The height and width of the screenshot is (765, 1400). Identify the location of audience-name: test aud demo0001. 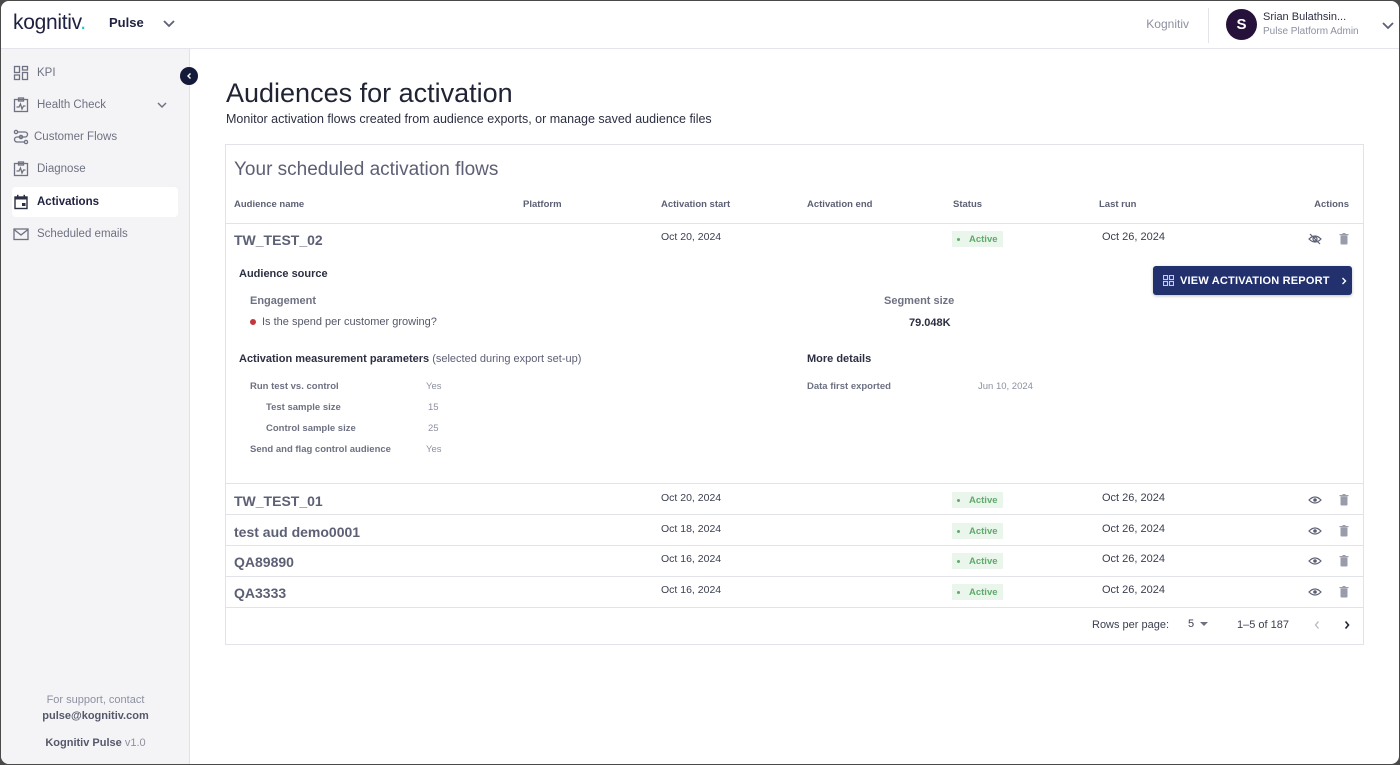
(297, 532).